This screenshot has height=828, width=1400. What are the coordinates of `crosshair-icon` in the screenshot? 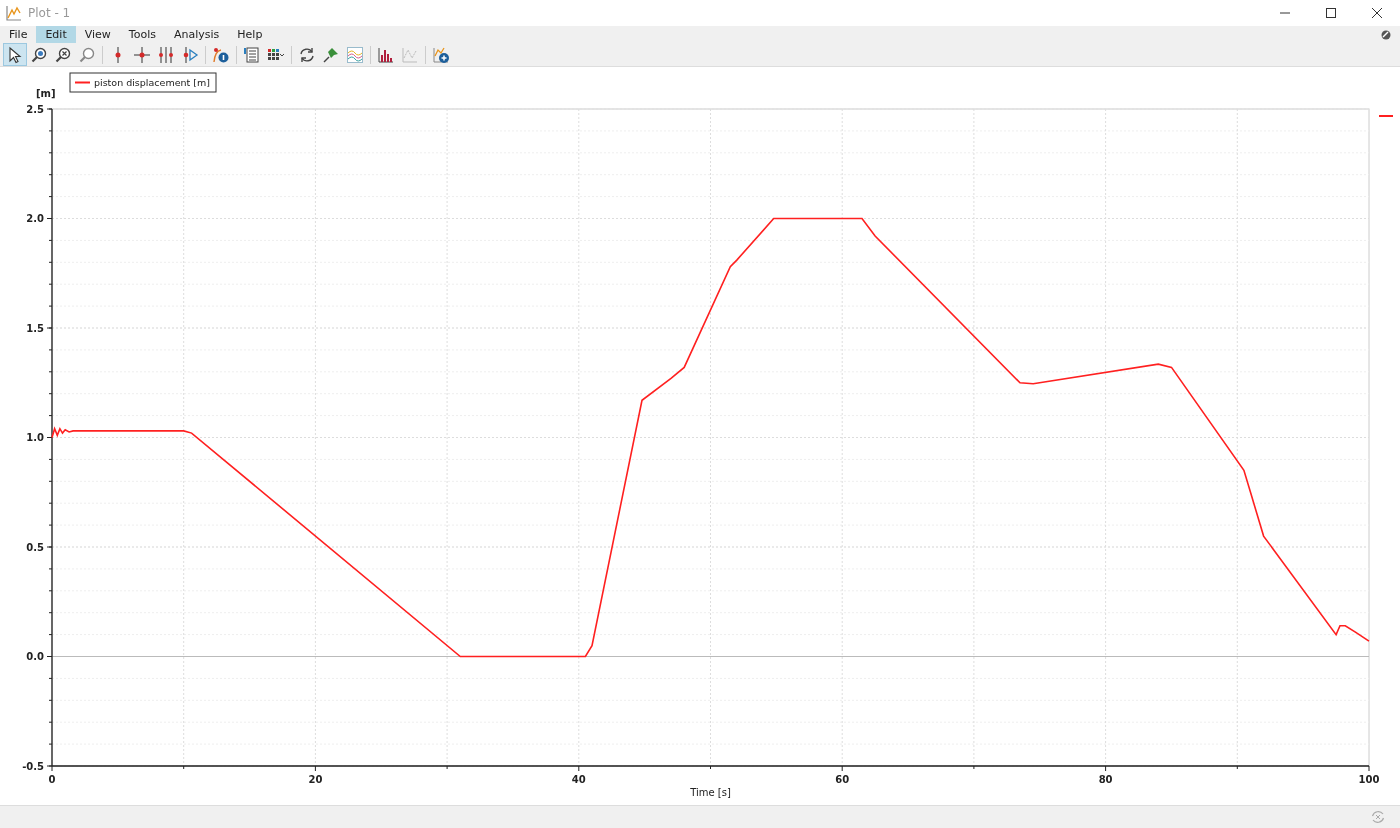 It's located at (142, 54).